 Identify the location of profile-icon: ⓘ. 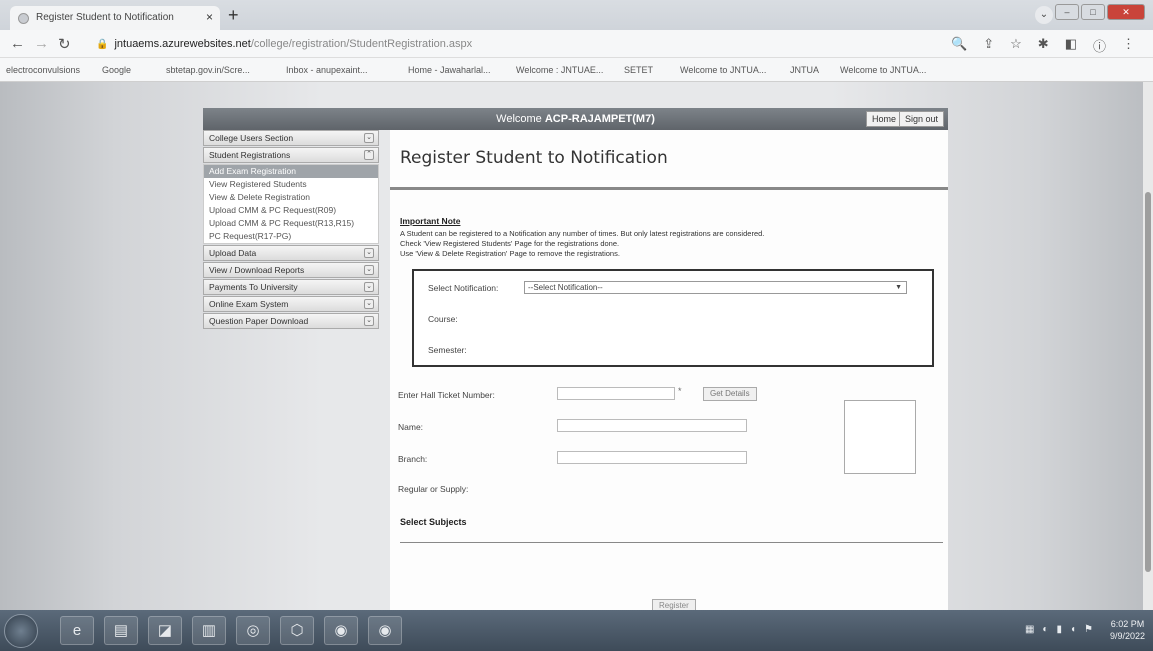
(1099, 45).